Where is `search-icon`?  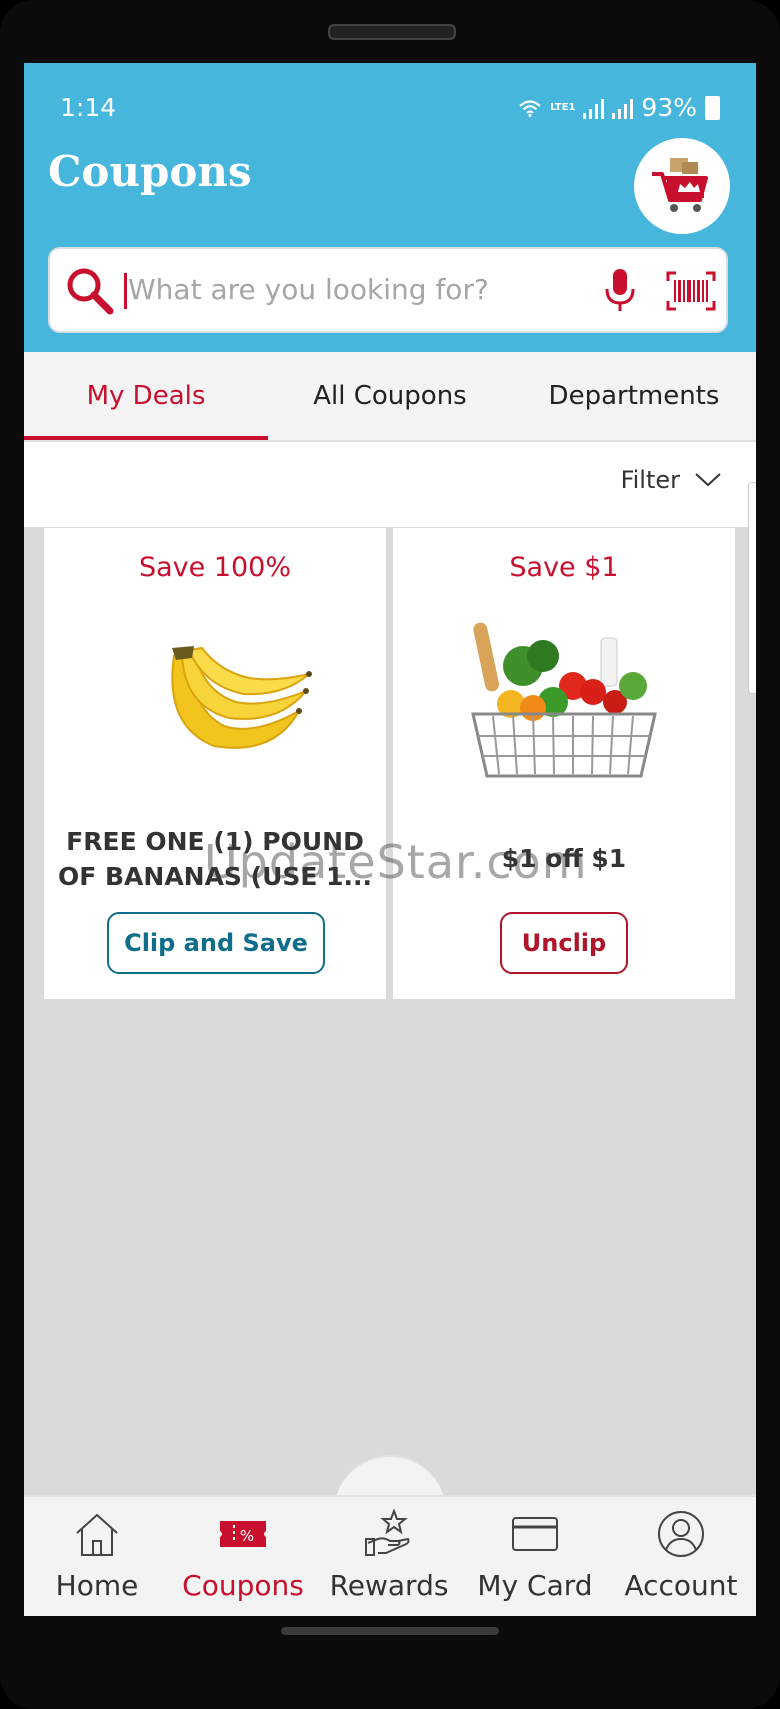
search-icon is located at coordinates (90, 291).